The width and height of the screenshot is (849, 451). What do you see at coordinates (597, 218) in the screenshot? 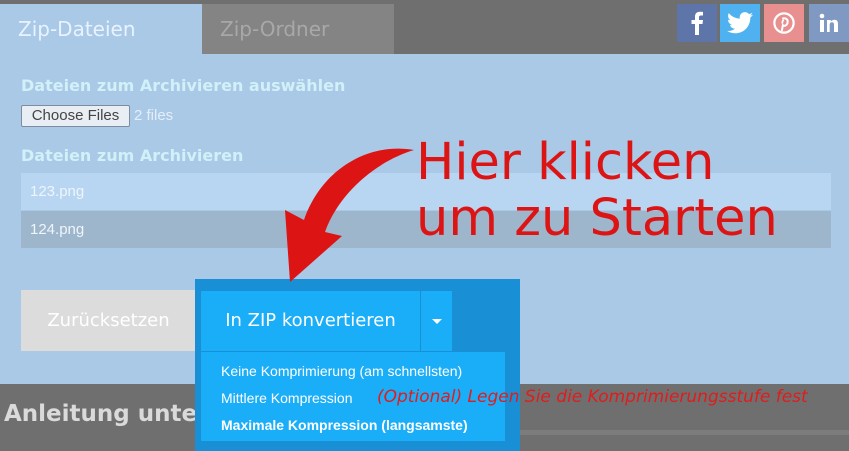
I see `start-hint-line2: um zu Starten` at bounding box center [597, 218].